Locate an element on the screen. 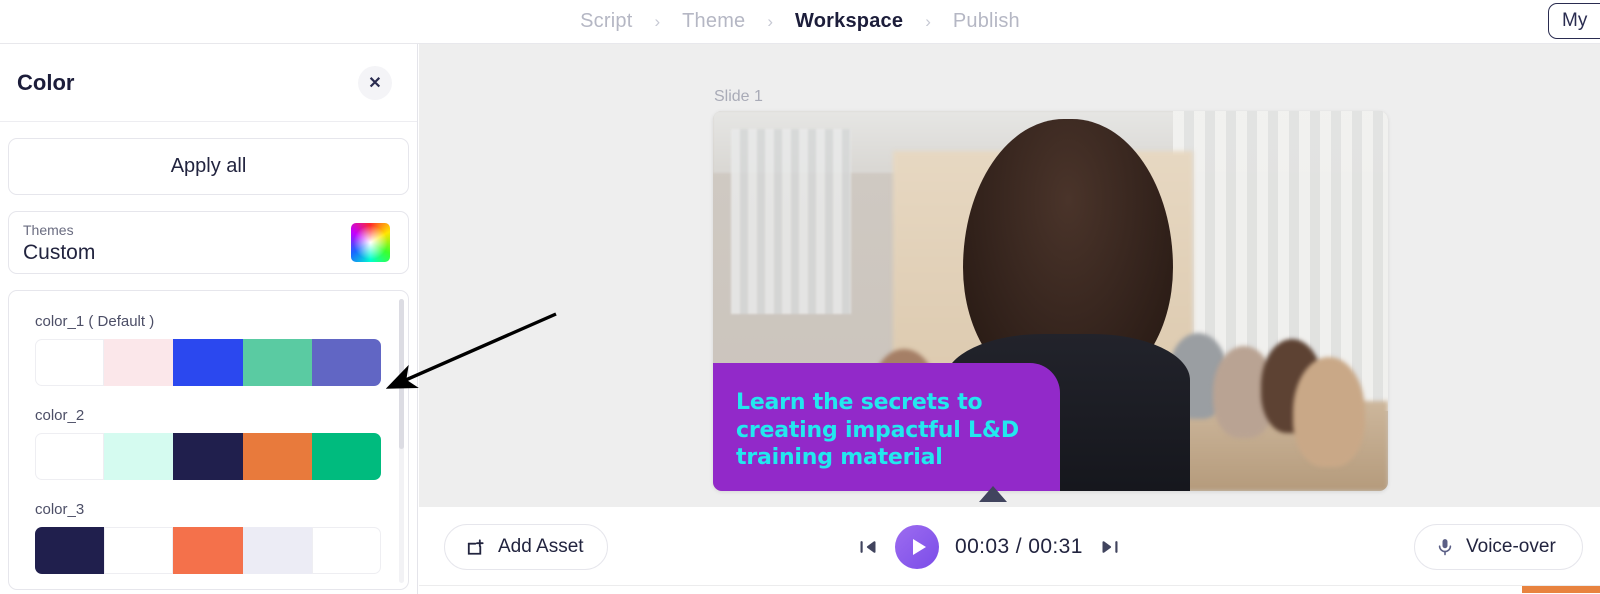 The image size is (1600, 594). play-button is located at coordinates (917, 547).